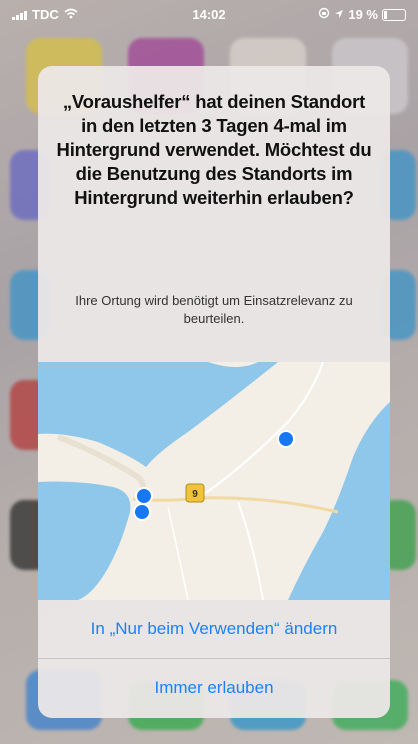  I want to click on location-arrow-icon, so click(339, 14).